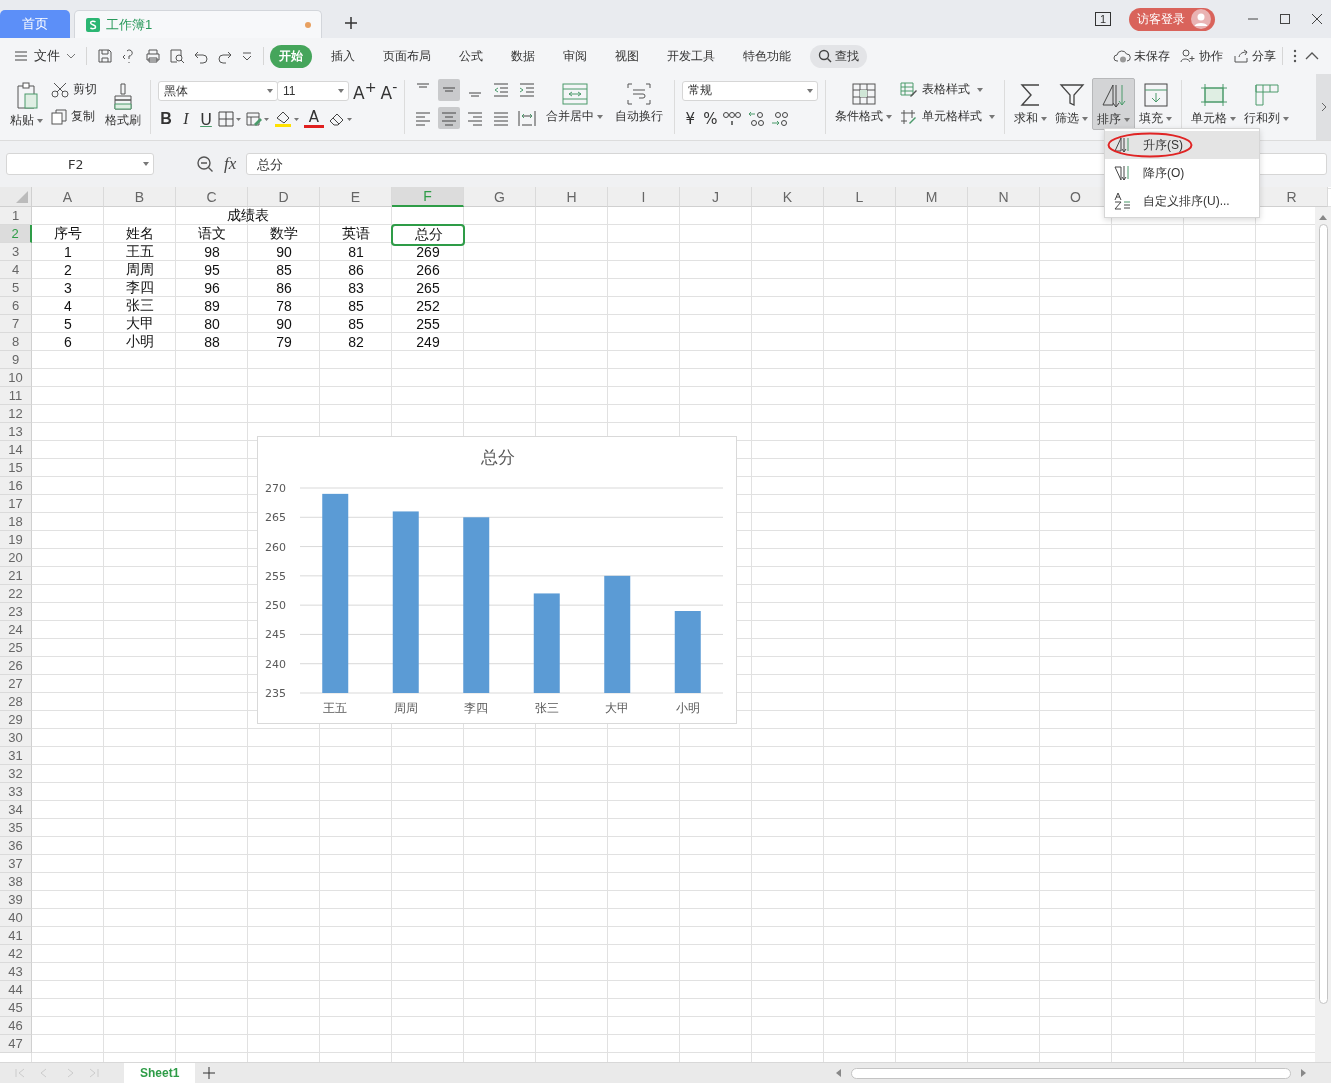  Describe the element at coordinates (186, 119) in the screenshot. I see `italic-button: I` at that location.